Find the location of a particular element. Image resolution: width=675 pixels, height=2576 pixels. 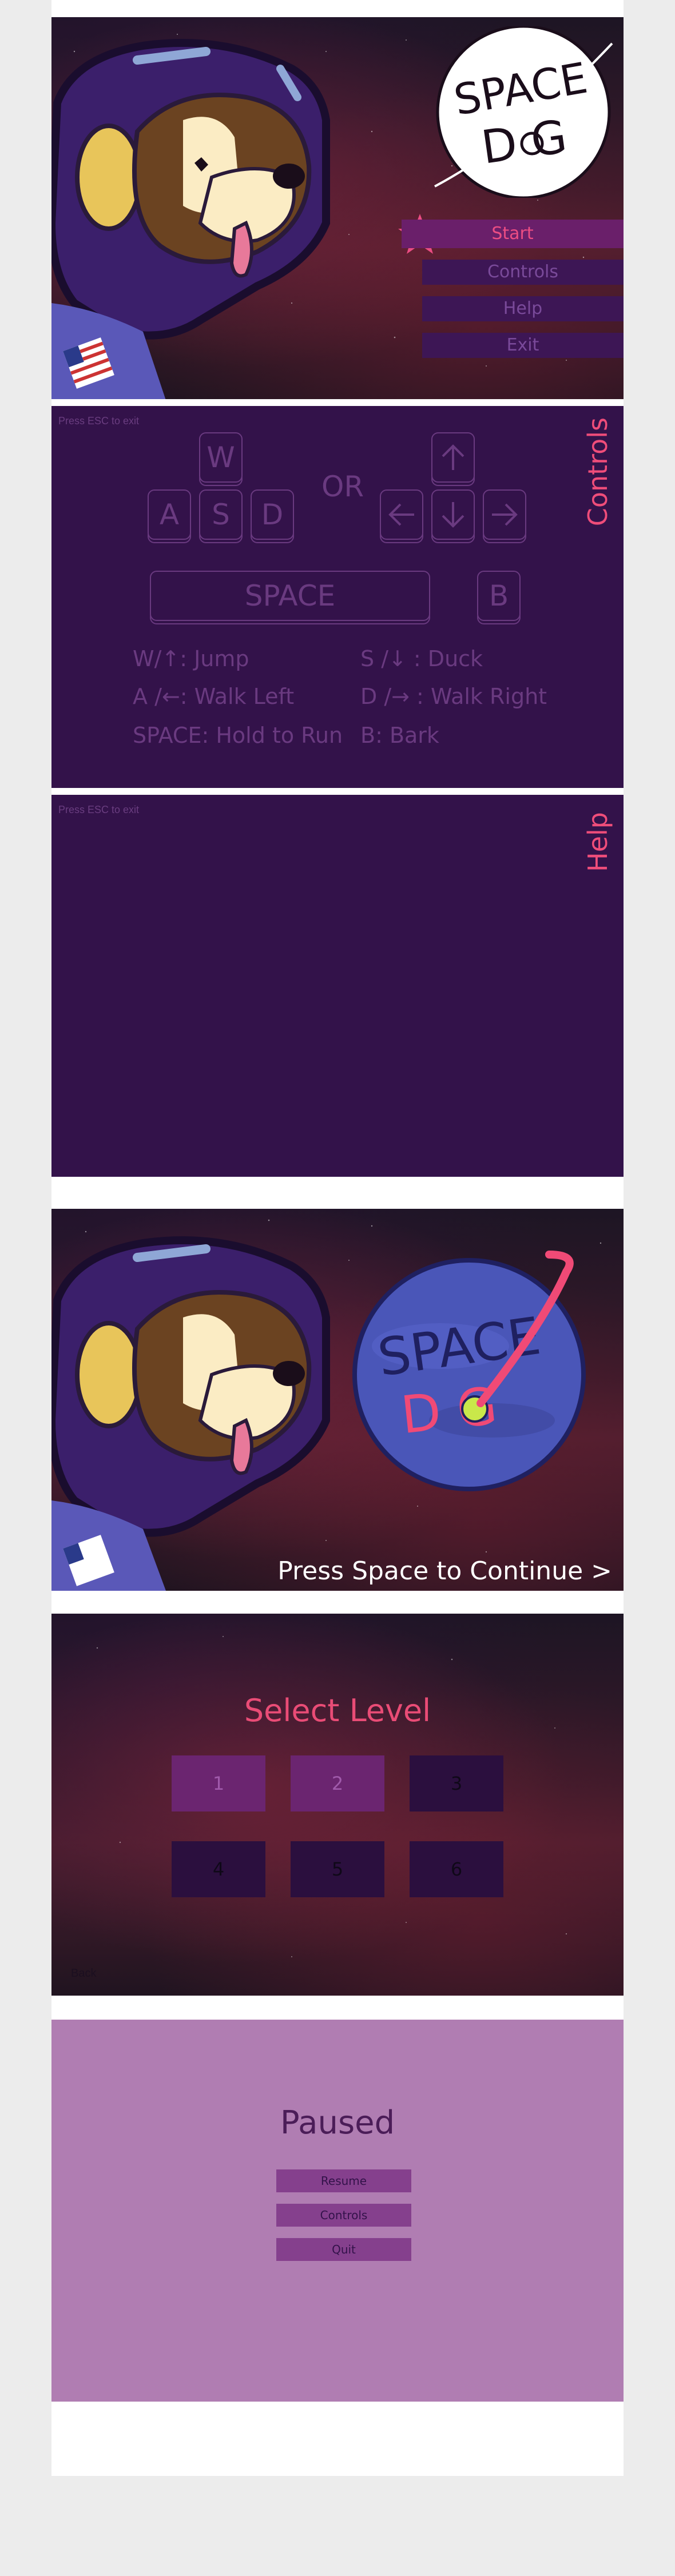

planet-logo: SPACE D G is located at coordinates (469, 1371).